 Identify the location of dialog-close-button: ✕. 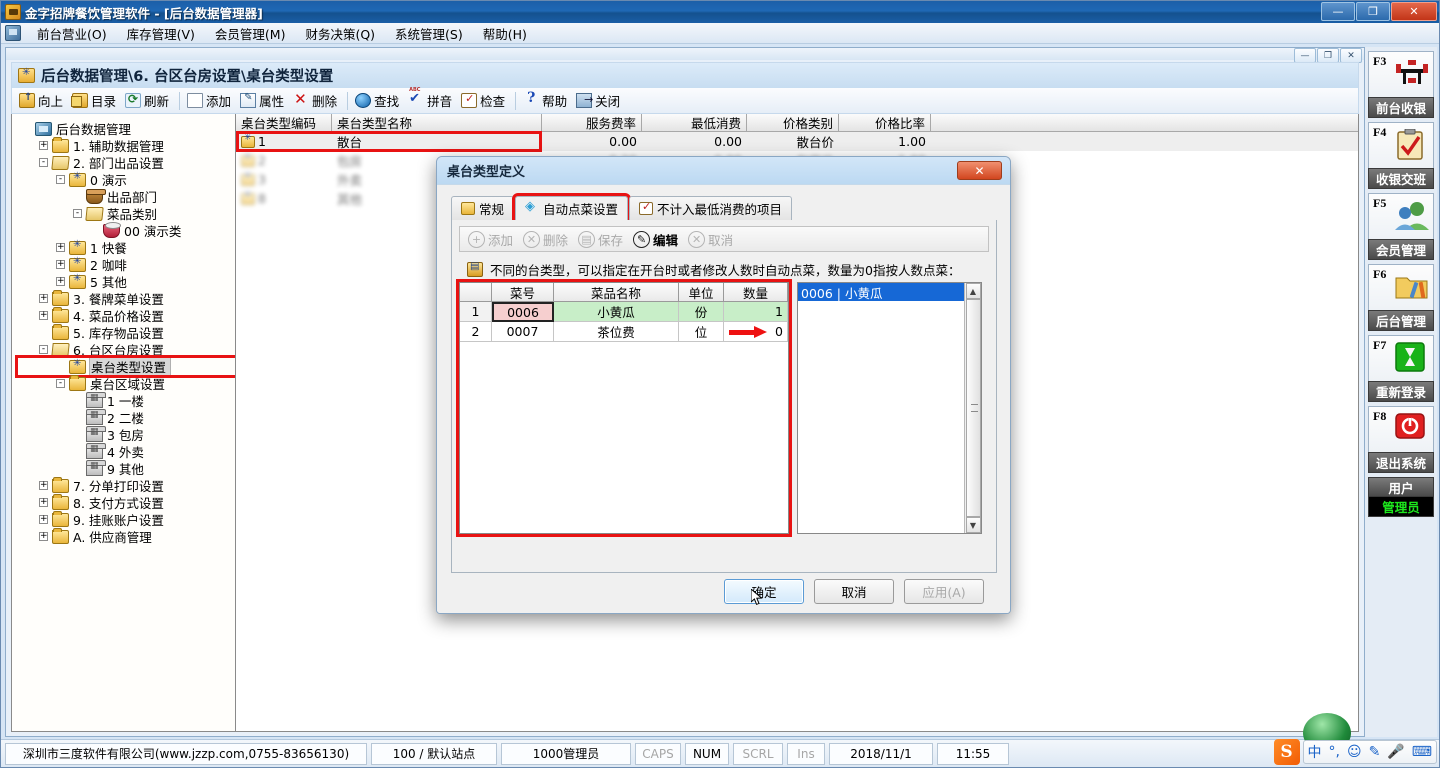
(979, 170).